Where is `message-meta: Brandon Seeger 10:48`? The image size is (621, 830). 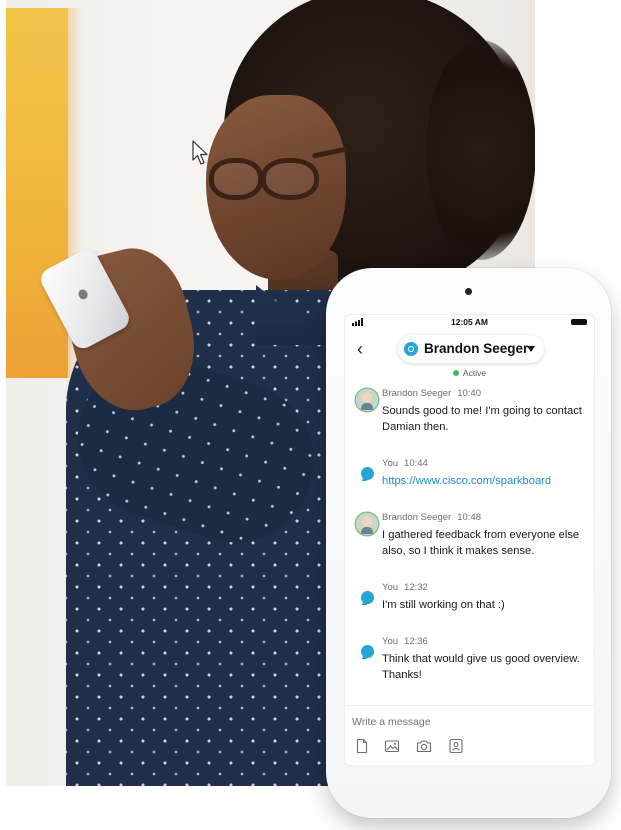 message-meta: Brandon Seeger 10:48 is located at coordinates (431, 517).